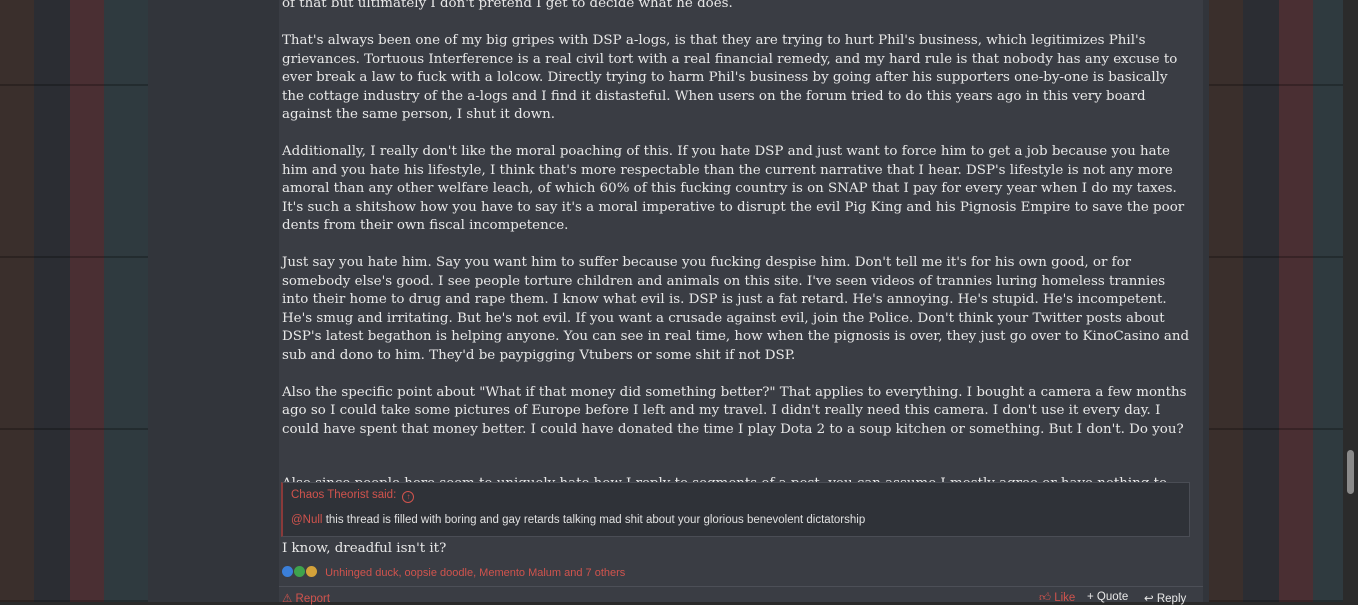 Image resolution: width=1358 pixels, height=605 pixels. Describe the element at coordinates (1350, 301) in the screenshot. I see `page-scrollbar` at that location.